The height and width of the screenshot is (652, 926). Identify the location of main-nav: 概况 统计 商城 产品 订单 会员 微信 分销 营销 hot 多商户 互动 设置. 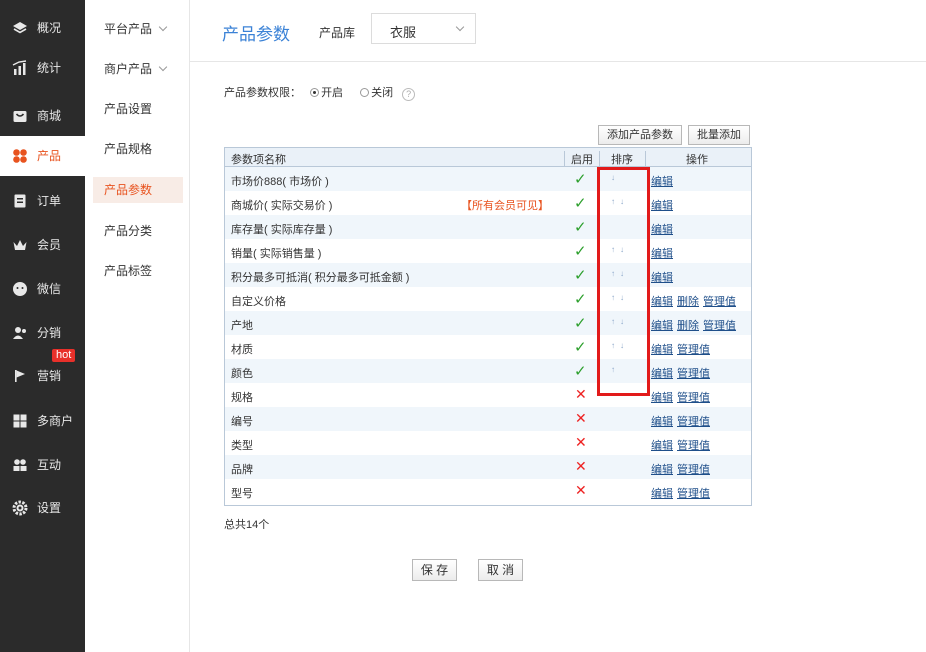
(42, 326).